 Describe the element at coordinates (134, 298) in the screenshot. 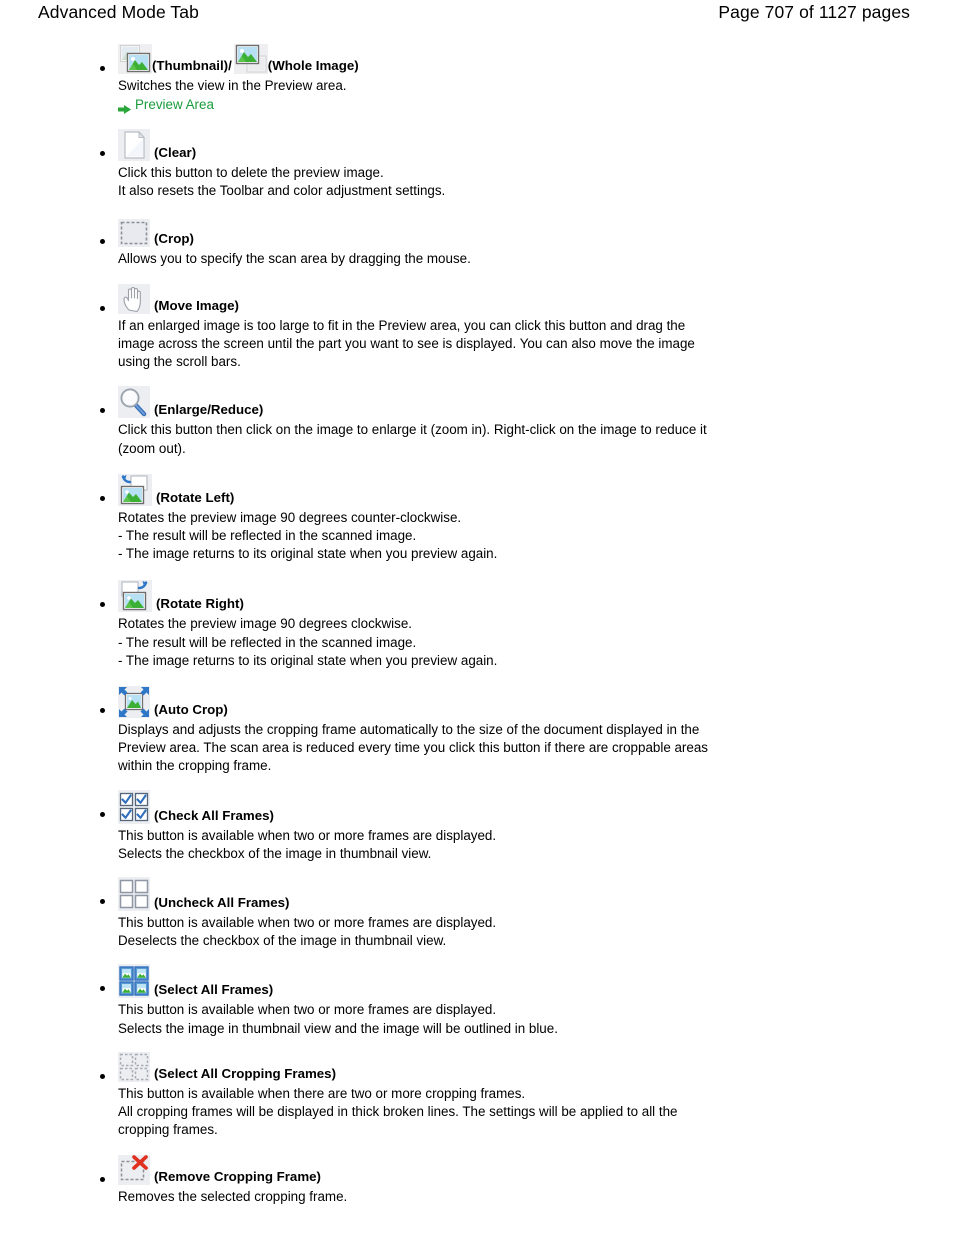

I see `hand-move-icon` at that location.